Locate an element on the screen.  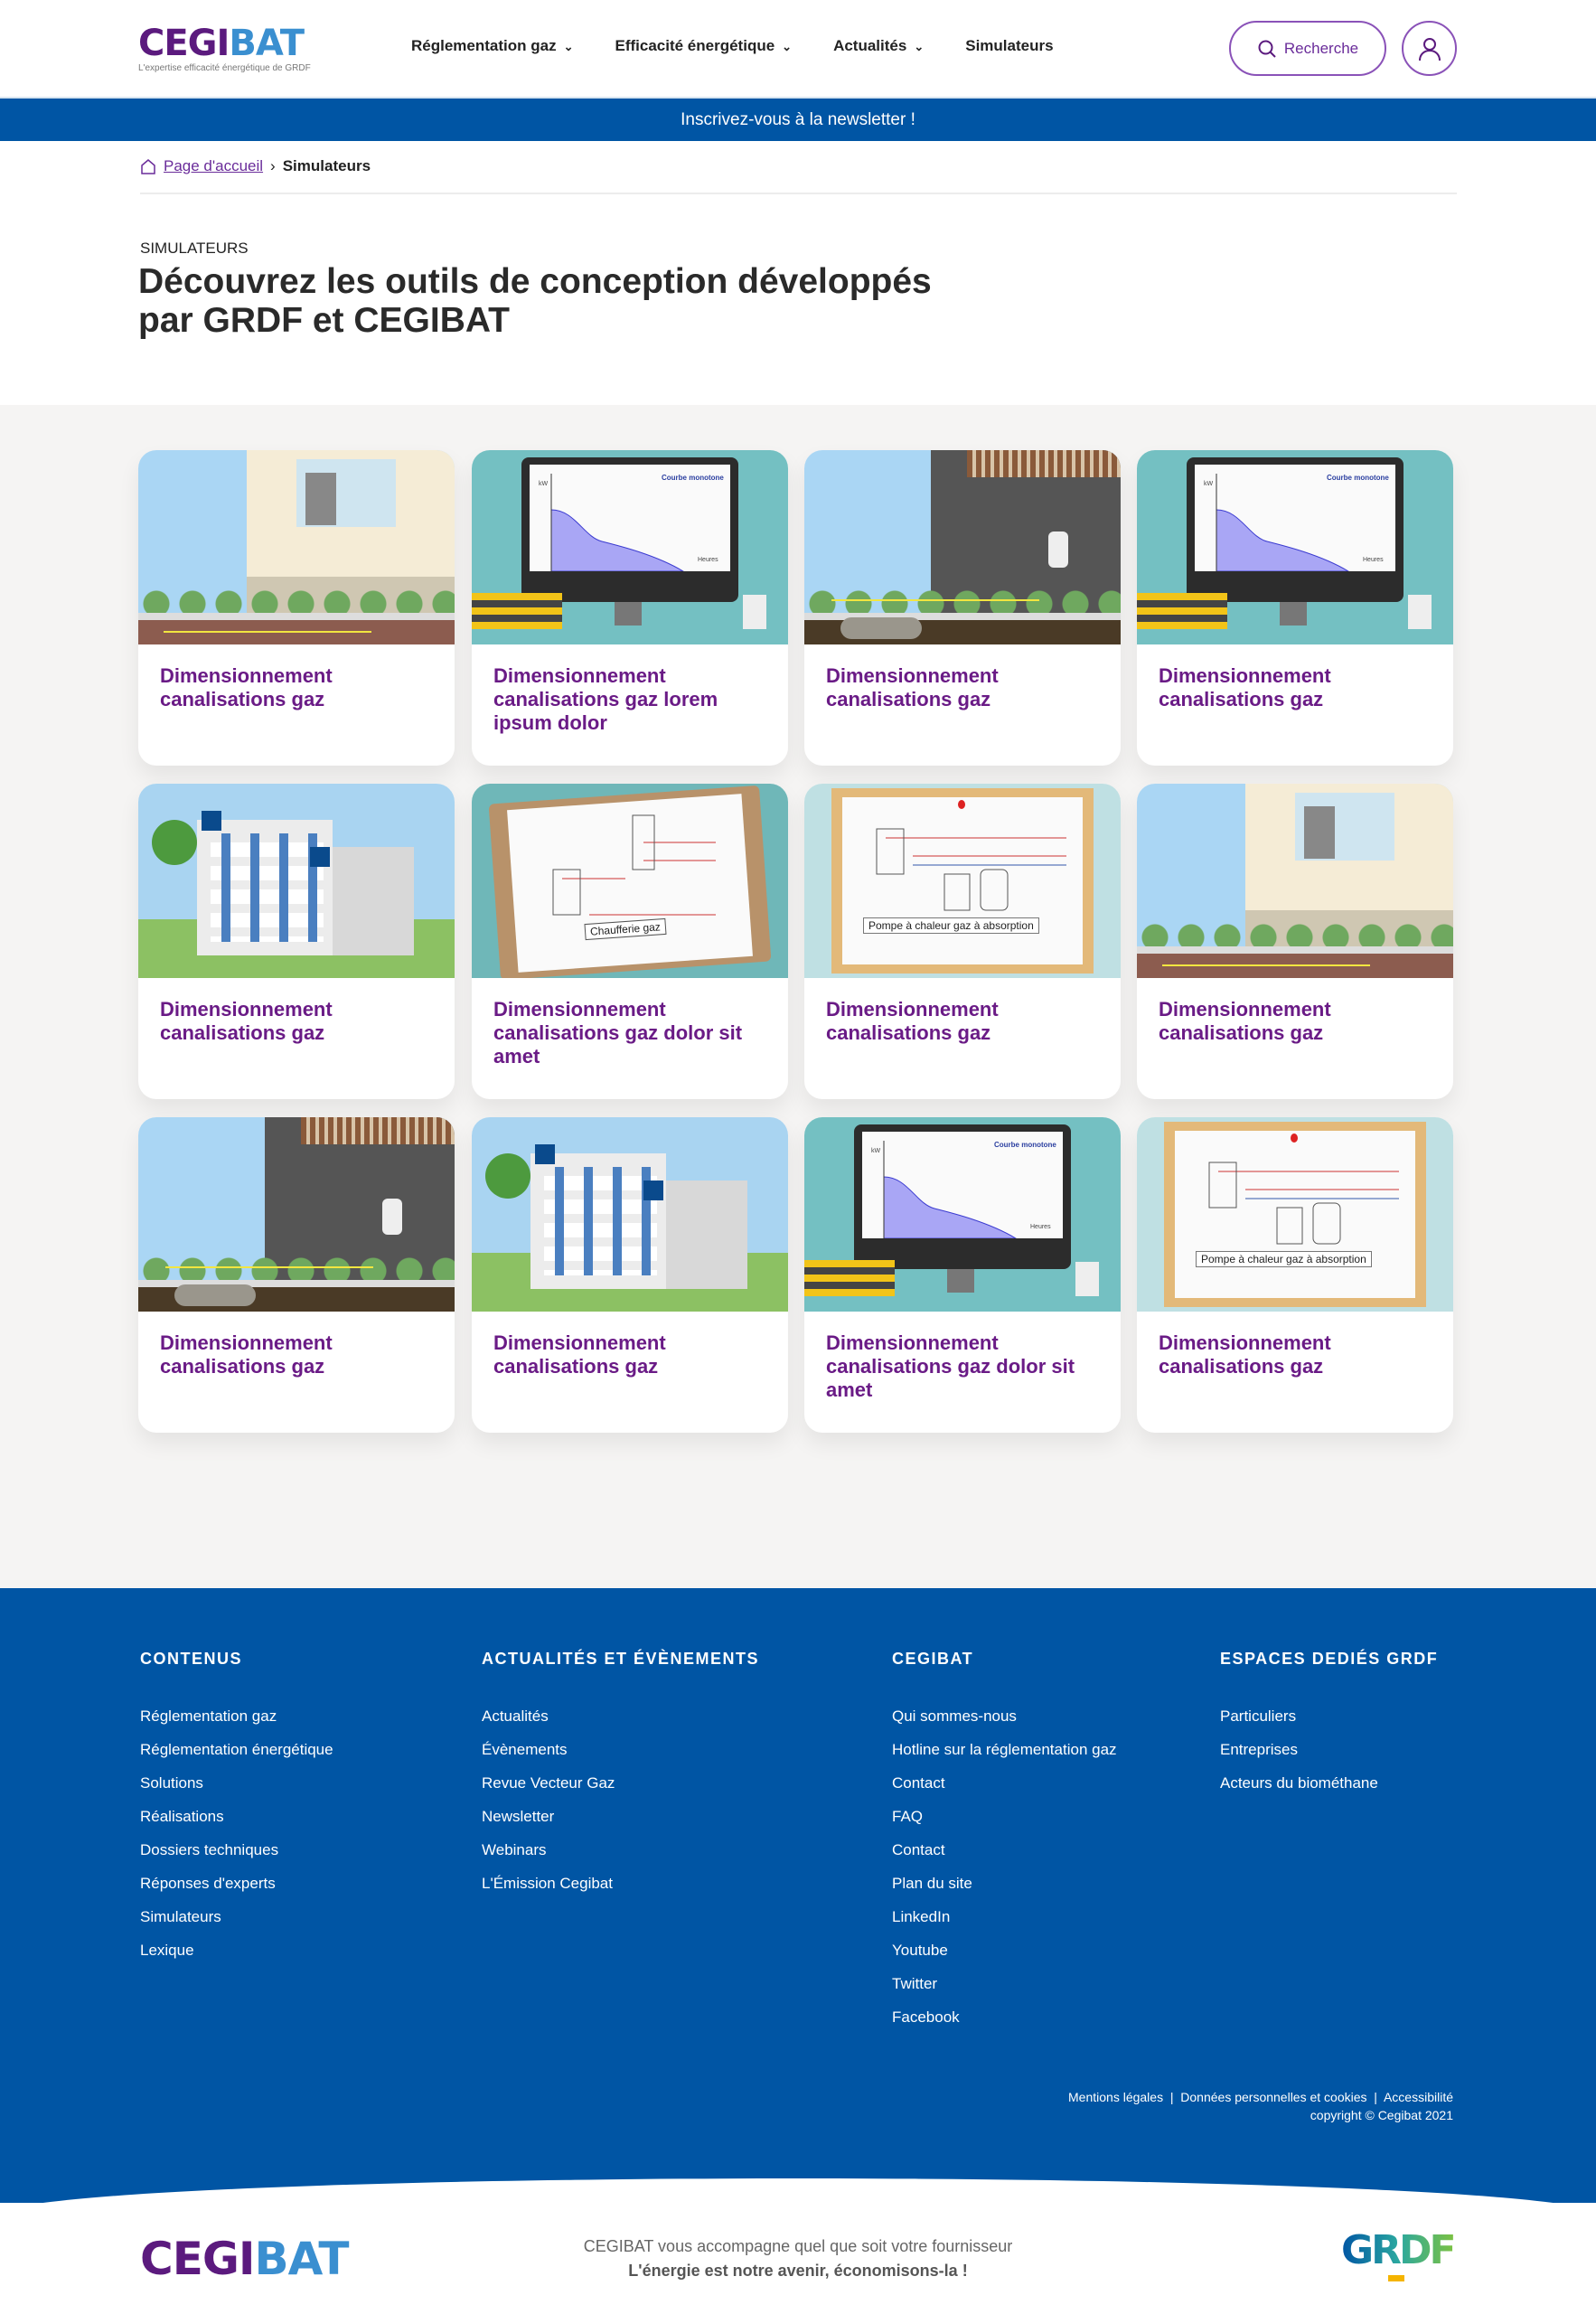
footer-heading: CONTENUS is located at coordinates (191, 1659).